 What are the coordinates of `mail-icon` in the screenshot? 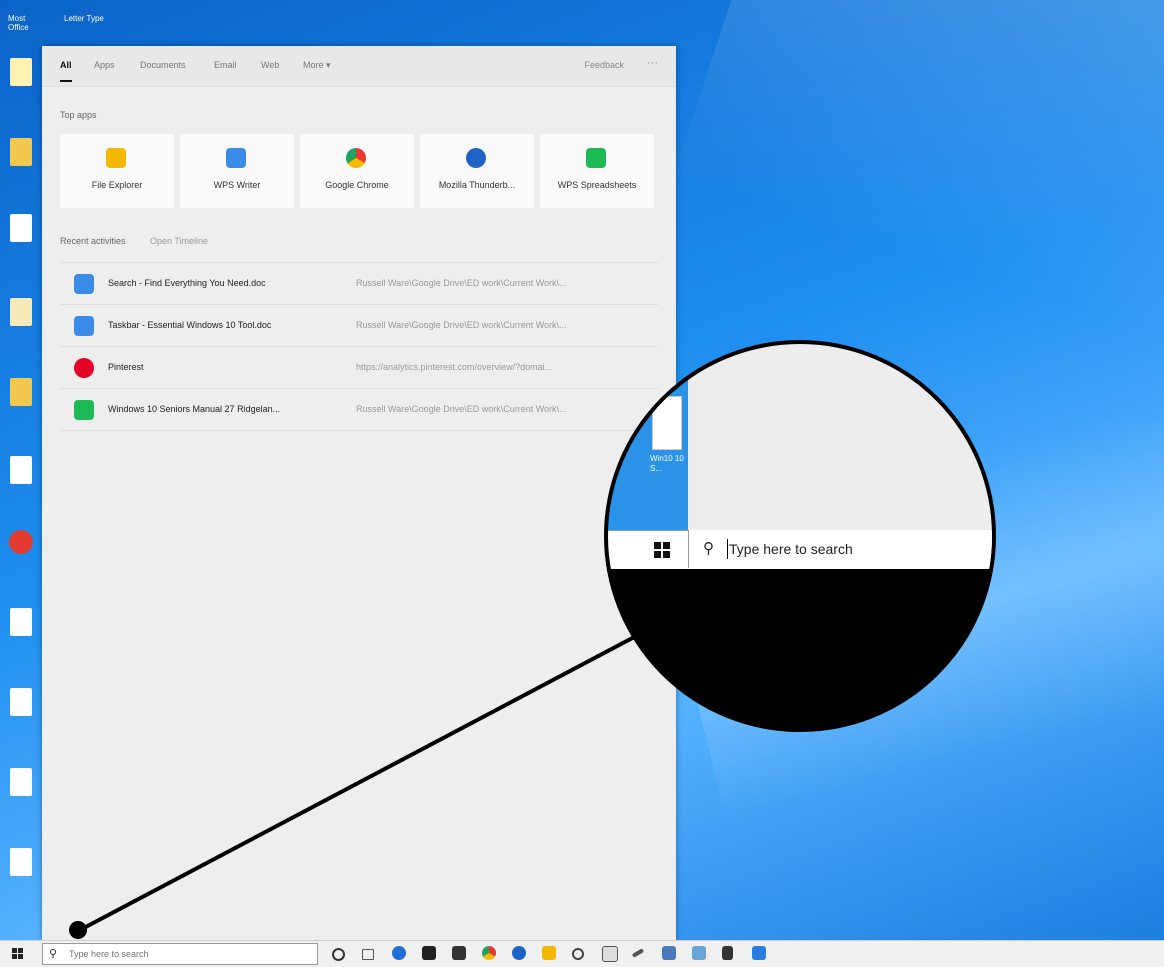 It's located at (459, 953).